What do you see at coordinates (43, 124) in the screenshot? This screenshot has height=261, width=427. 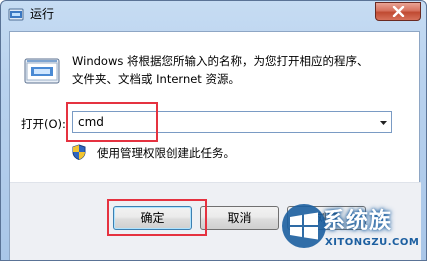 I see `open-label: 打开(O):` at bounding box center [43, 124].